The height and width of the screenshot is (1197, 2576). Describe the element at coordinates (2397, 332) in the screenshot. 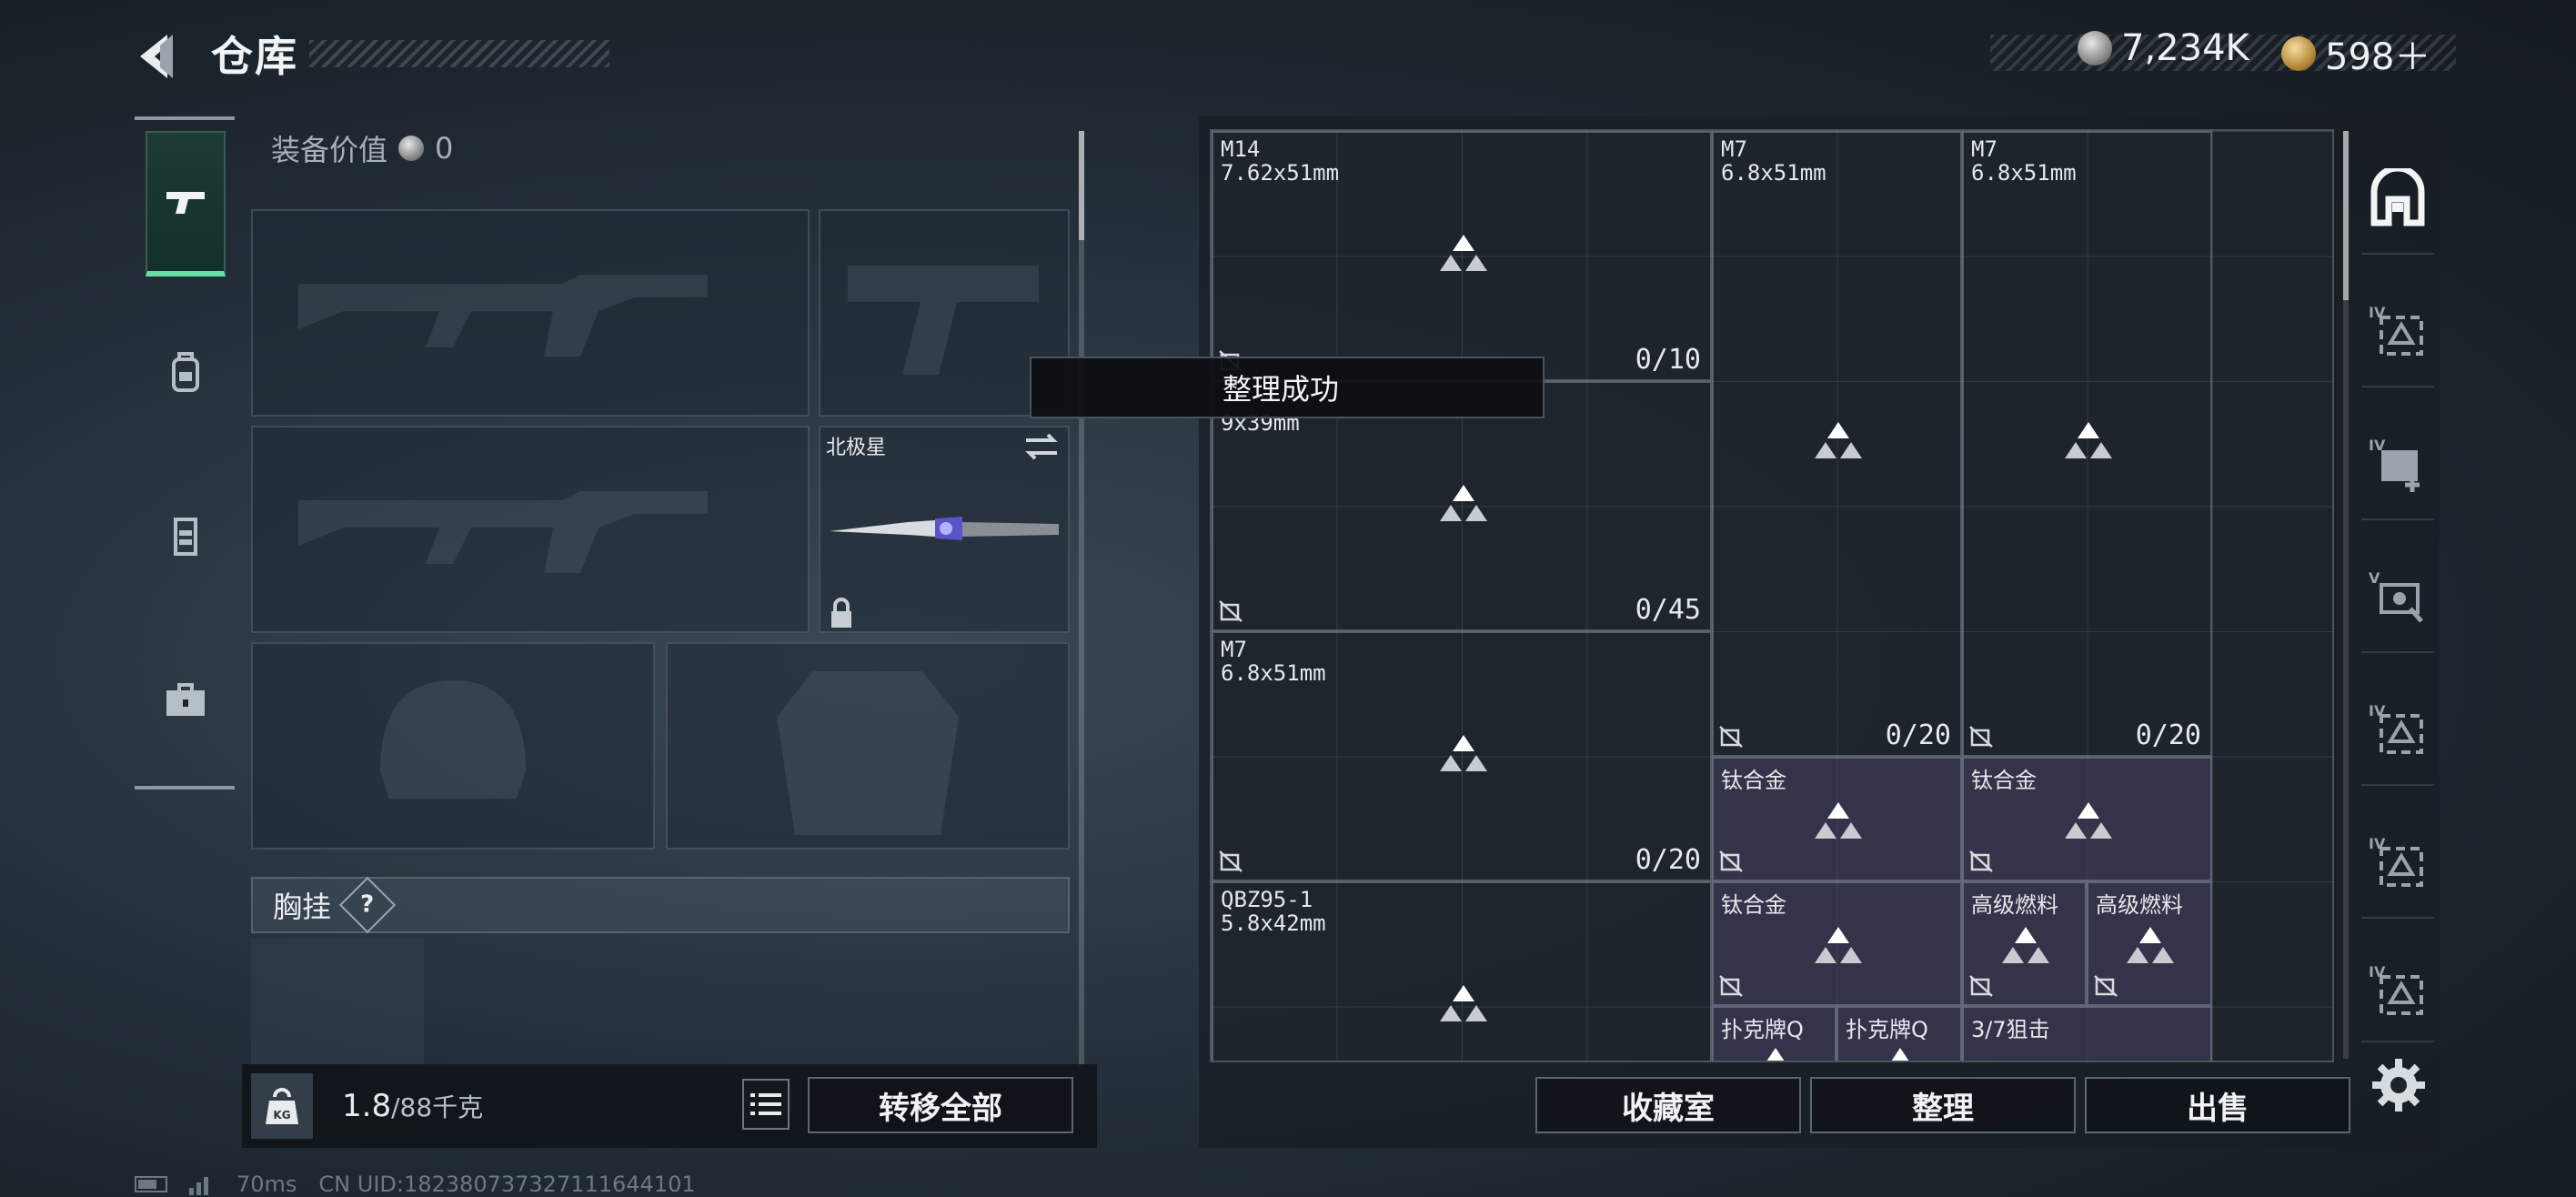

I see `storage-tab-iv-1: IV` at that location.